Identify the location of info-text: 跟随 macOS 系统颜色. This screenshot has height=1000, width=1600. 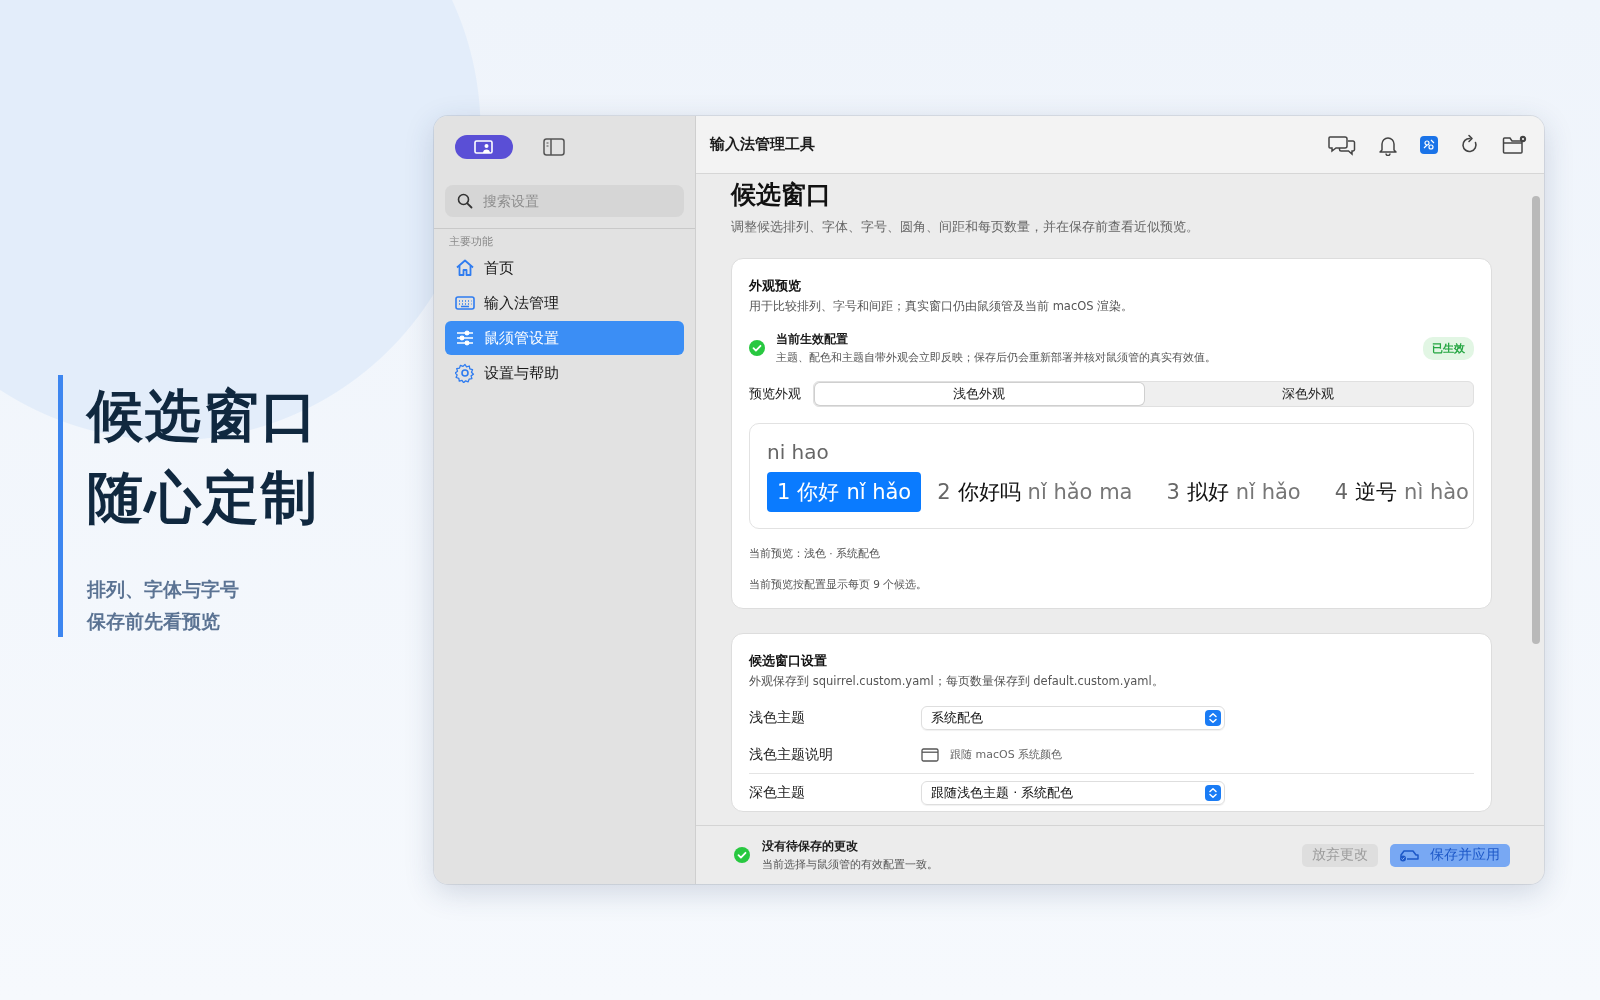
(1006, 754).